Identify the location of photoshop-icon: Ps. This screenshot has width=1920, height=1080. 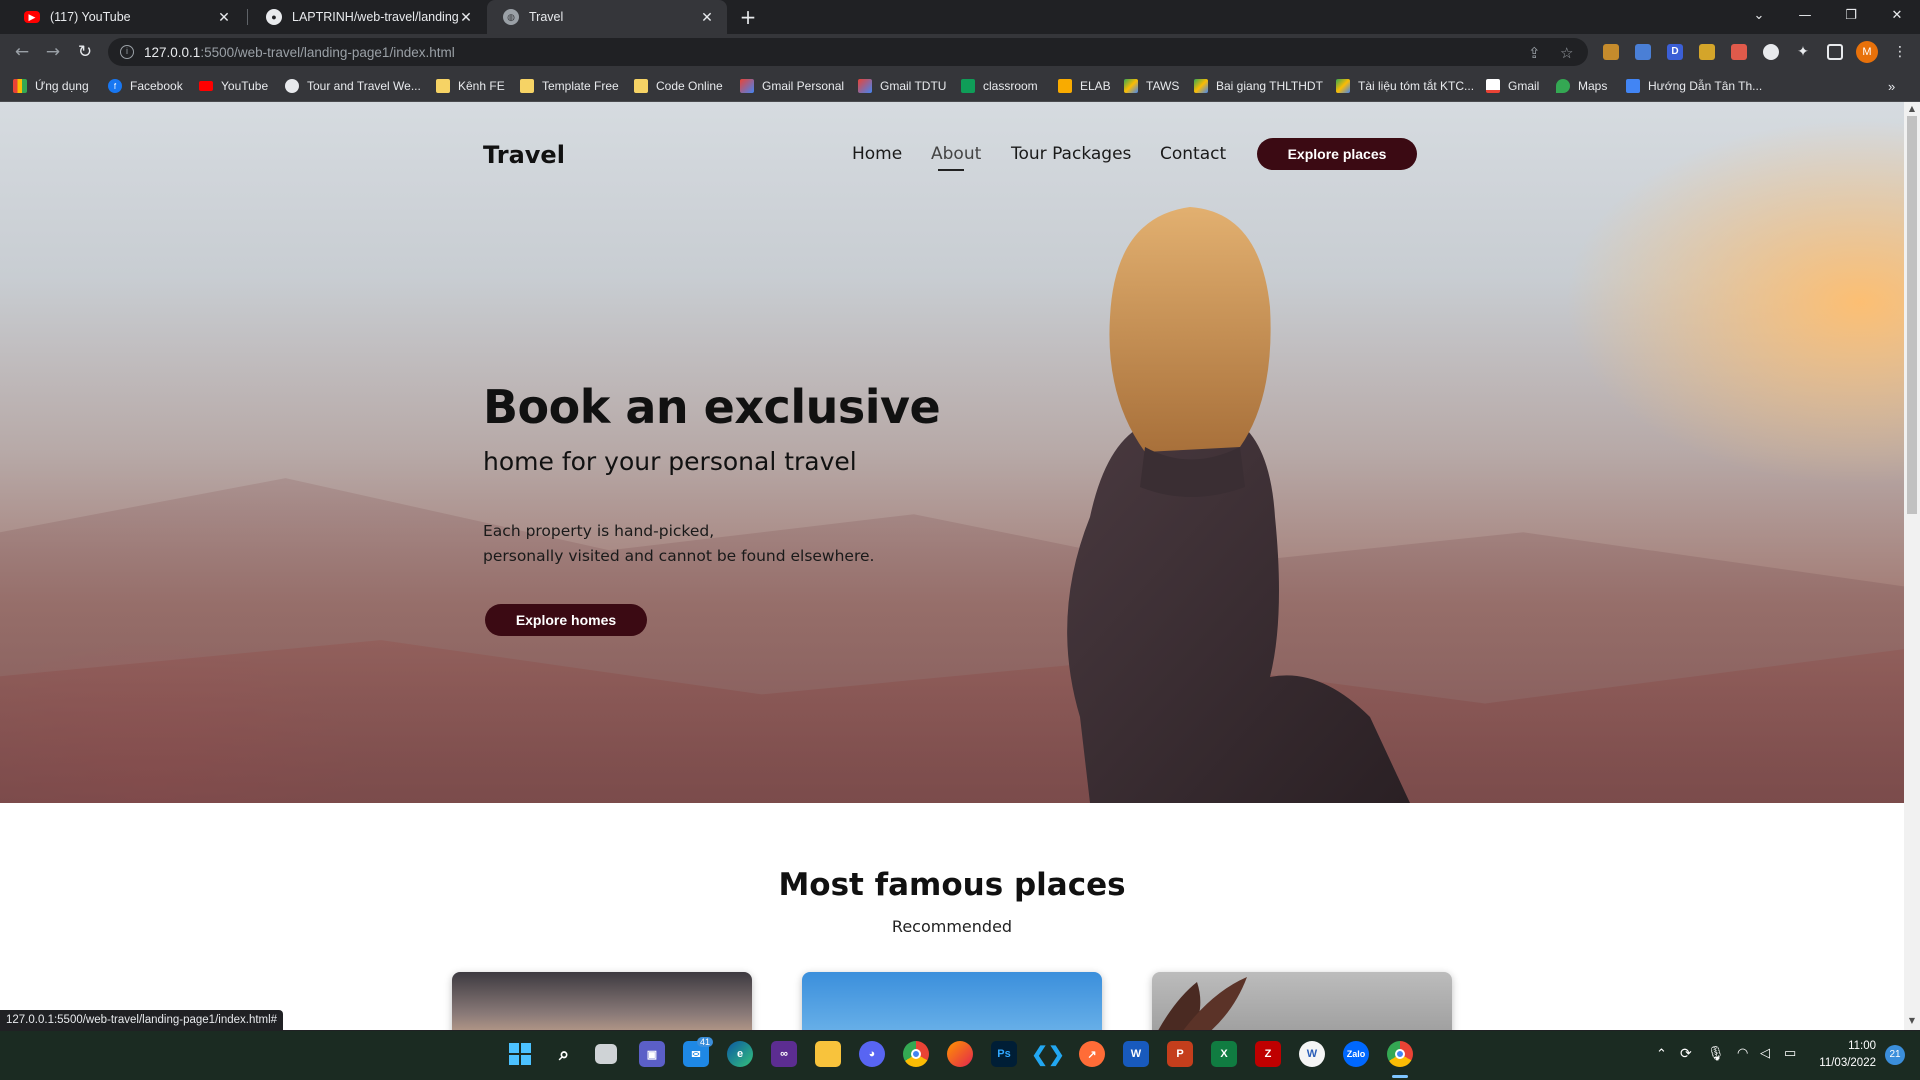
(1004, 1054).